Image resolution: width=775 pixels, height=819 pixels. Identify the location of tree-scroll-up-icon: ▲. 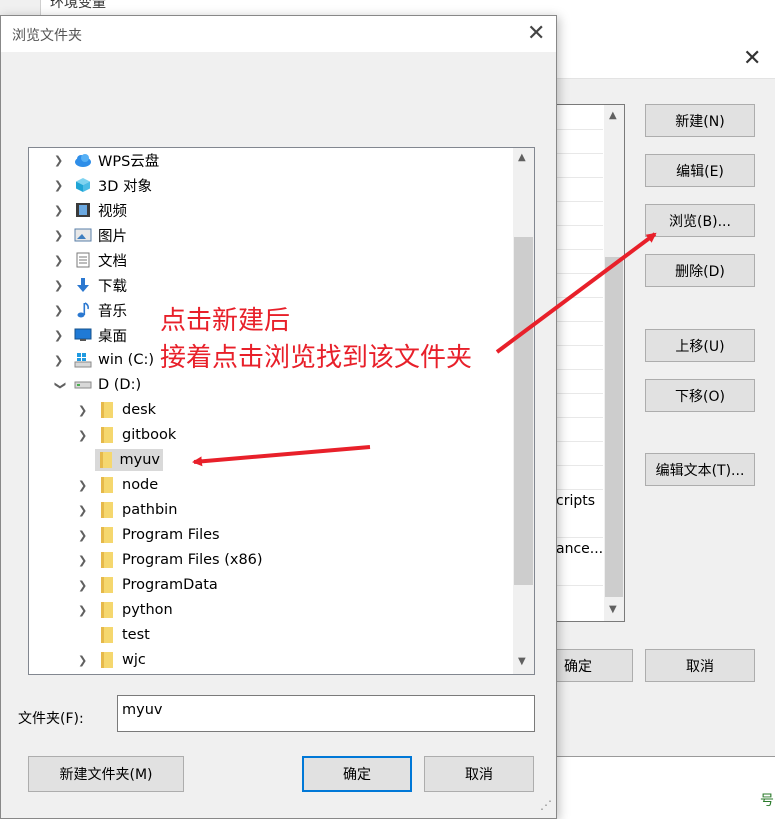
(522, 157).